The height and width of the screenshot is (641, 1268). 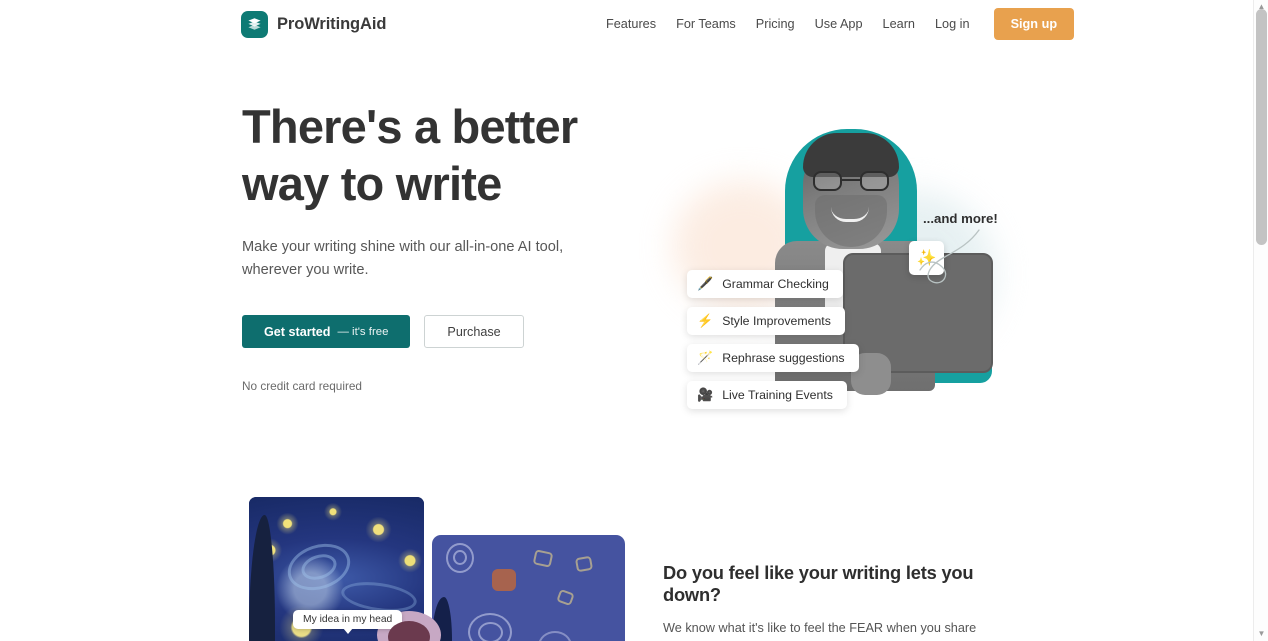 I want to click on scroll-down-arrow-icon: ▼, so click(x=1261, y=633).